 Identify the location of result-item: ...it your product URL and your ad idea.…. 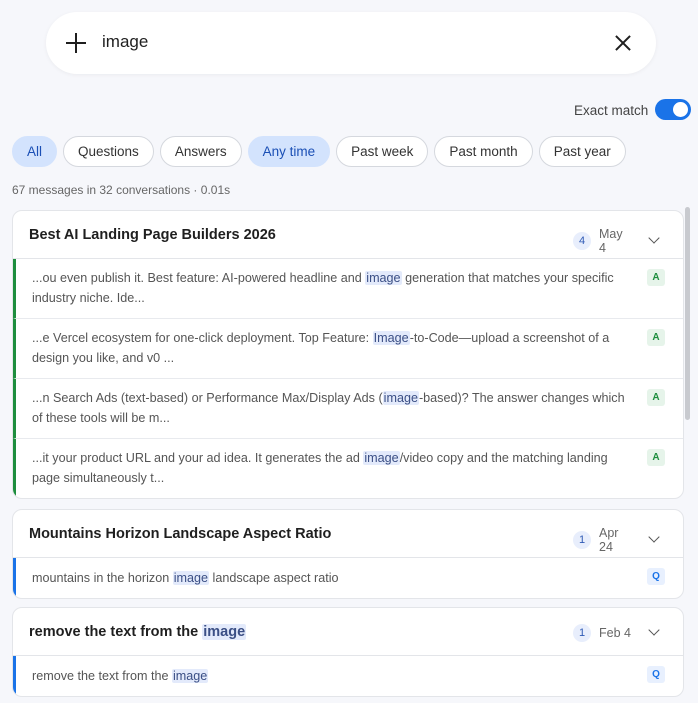
(348, 468).